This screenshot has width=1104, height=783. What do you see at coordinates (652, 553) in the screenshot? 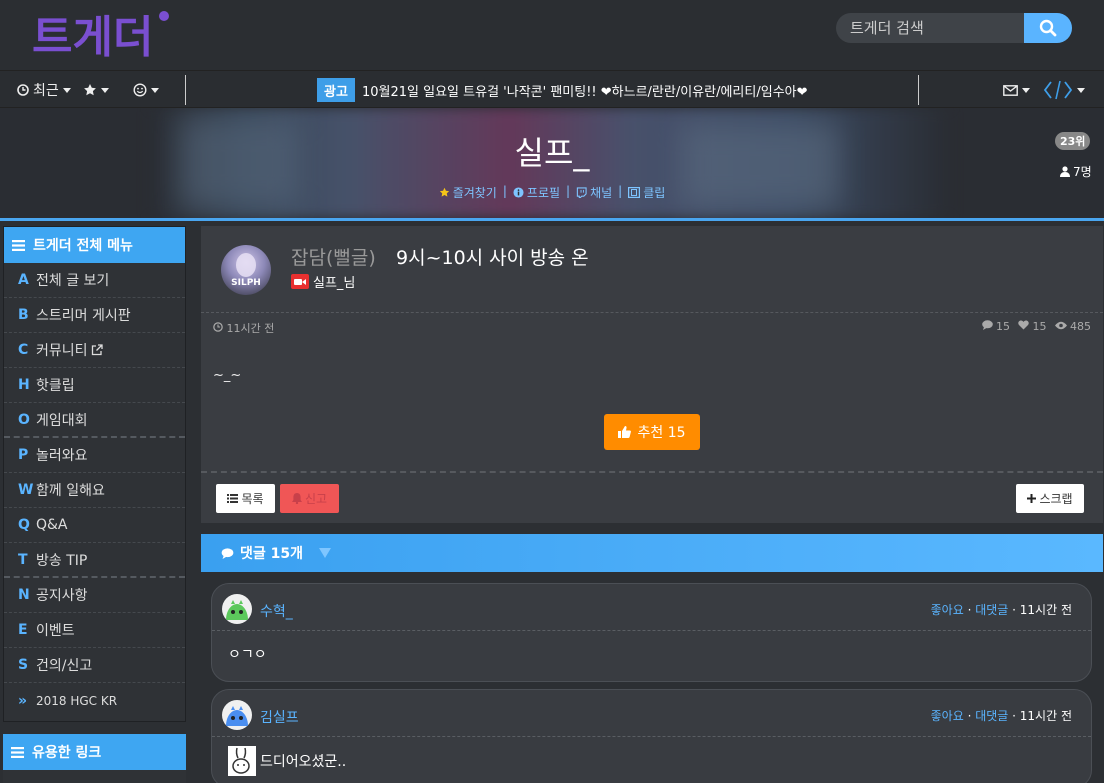
I see `comments-header: 댓글 15개` at bounding box center [652, 553].